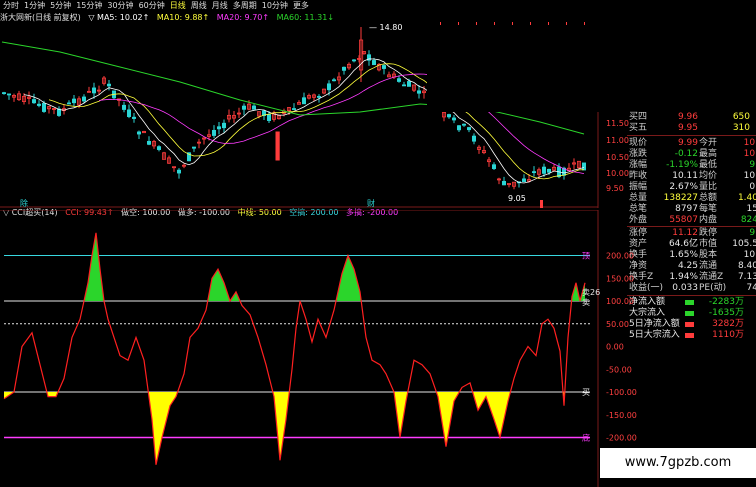  I want to click on tab-11: 更多, so click(301, 5).